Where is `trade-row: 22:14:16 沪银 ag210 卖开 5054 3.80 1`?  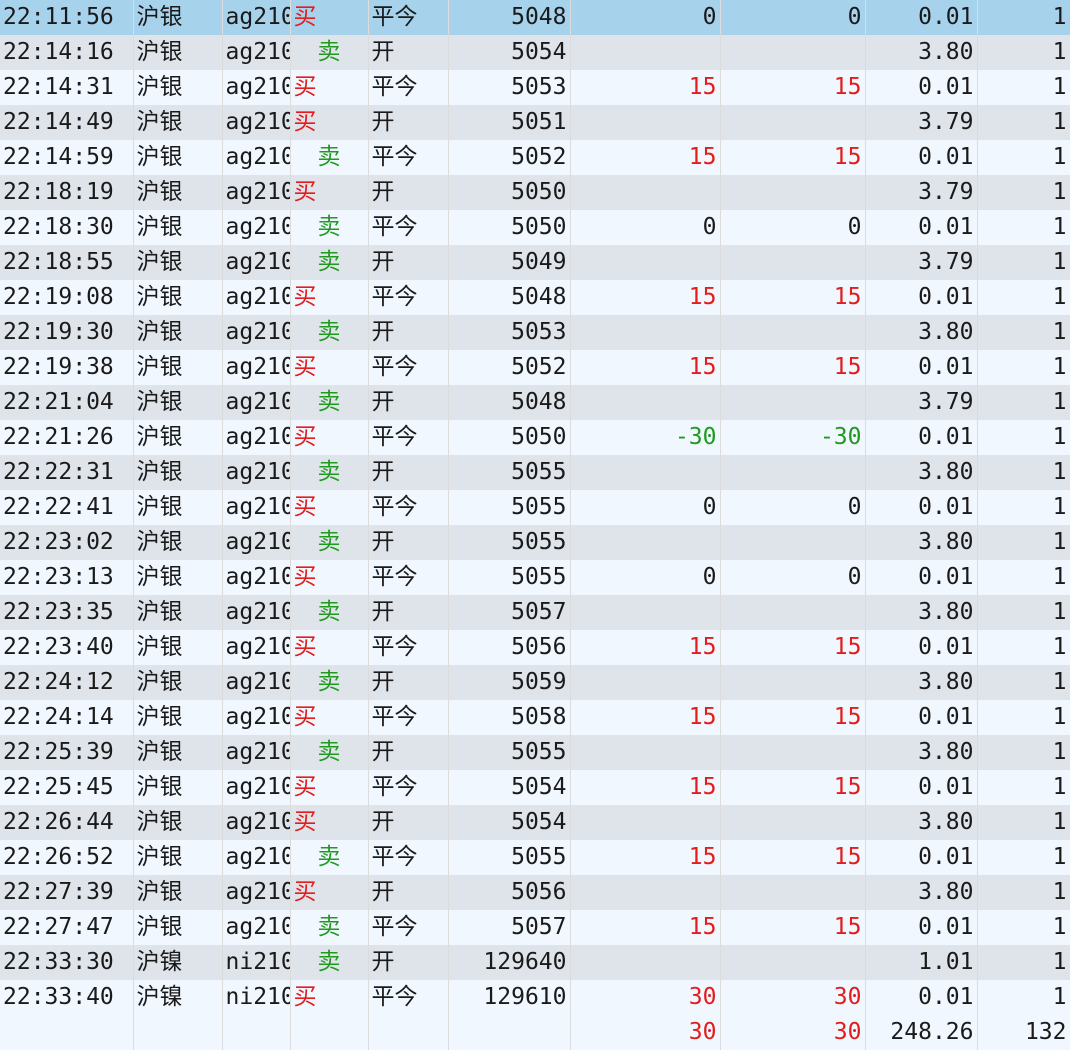
trade-row: 22:14:16 沪银 ag210 卖开 5054 3.80 1 is located at coordinates (535, 52).